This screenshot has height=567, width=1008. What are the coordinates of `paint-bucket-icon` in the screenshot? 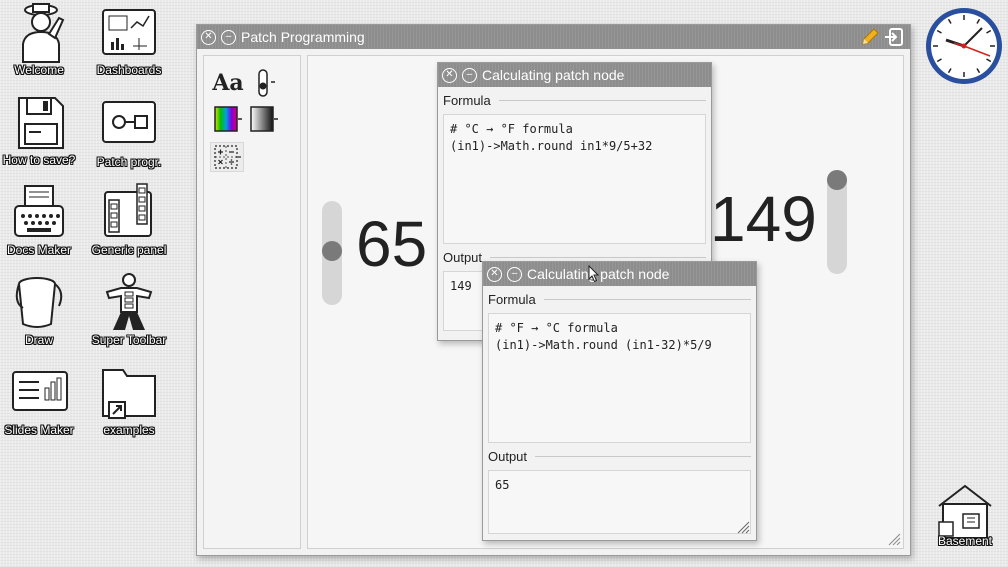 It's located at (39, 302).